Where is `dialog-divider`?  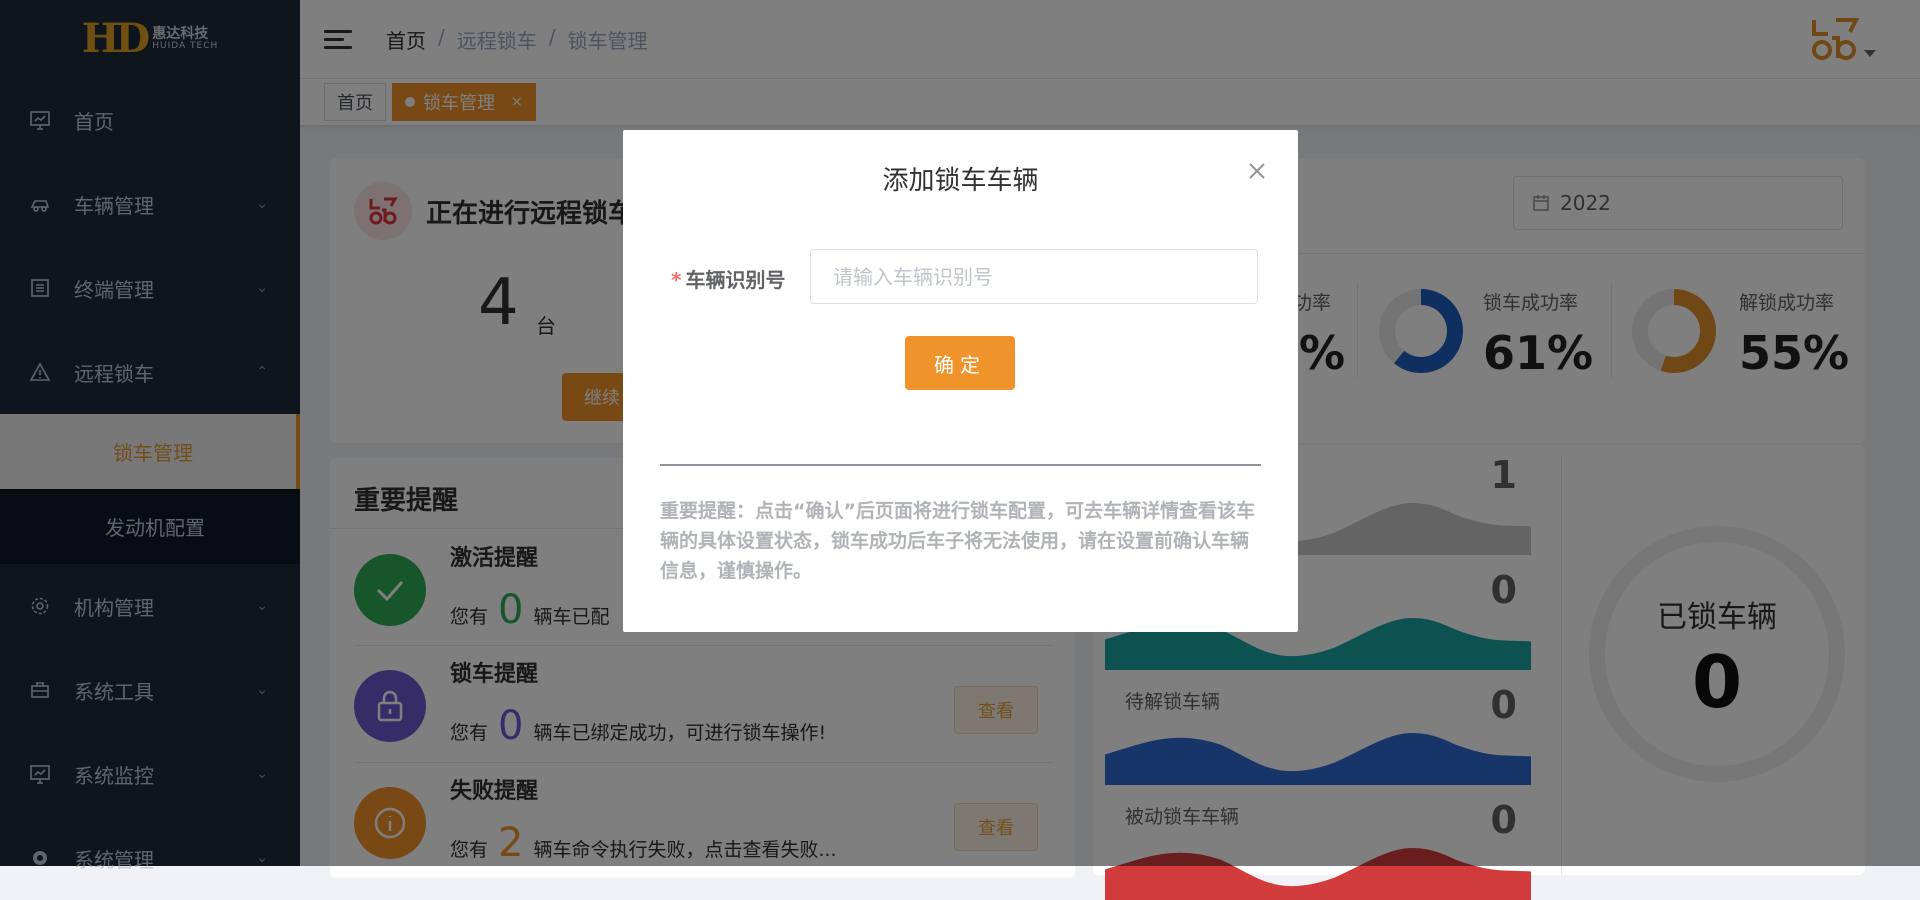
dialog-divider is located at coordinates (960, 465).